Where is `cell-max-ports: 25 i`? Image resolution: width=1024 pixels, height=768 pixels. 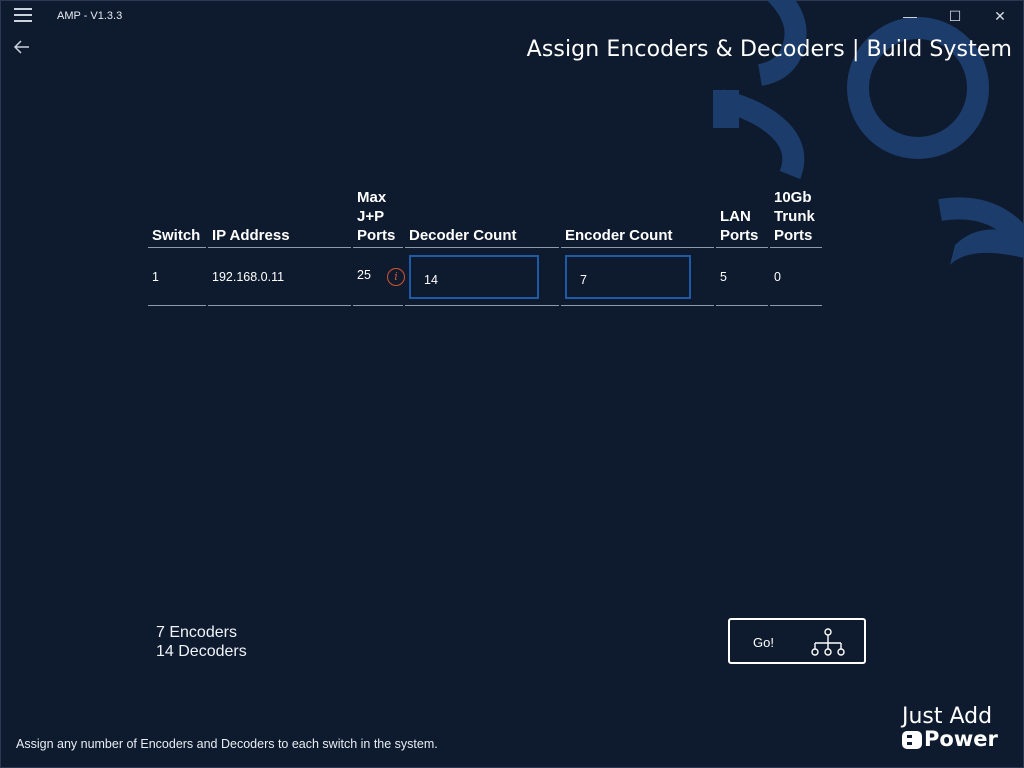 cell-max-ports: 25 i is located at coordinates (379, 277).